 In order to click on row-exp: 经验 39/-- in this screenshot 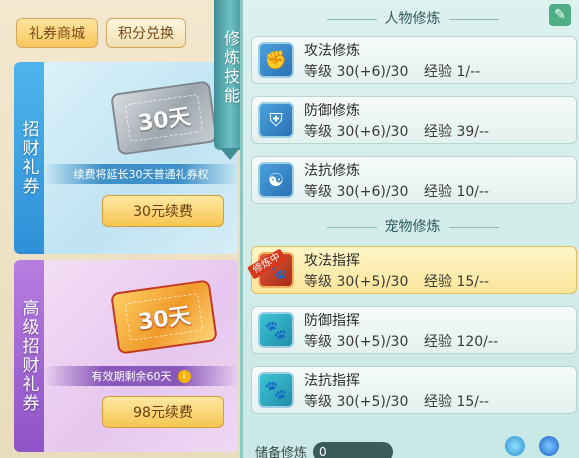, I will do `click(457, 132)`.